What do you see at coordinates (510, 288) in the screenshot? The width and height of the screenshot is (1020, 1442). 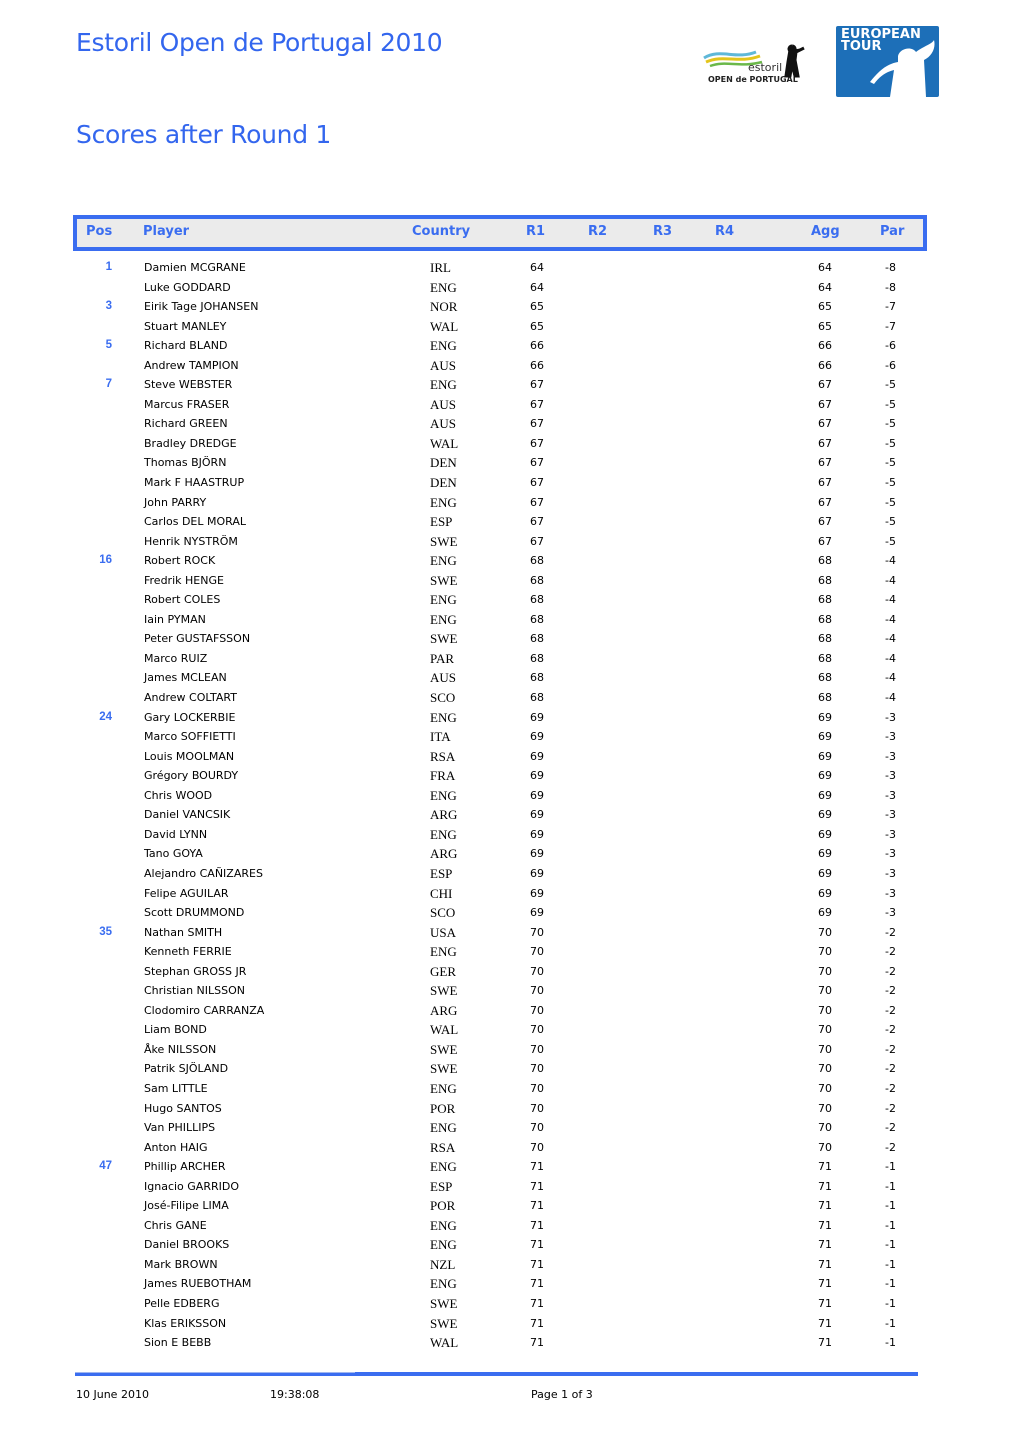 I see `table-row: Luke GODDARD ENG 64 64 -8` at bounding box center [510, 288].